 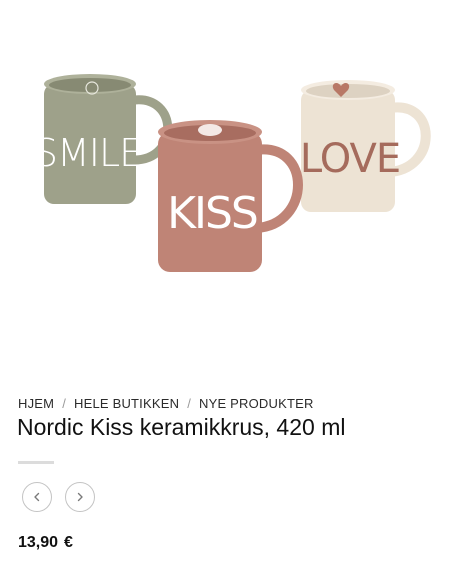 What do you see at coordinates (256, 403) in the screenshot?
I see `breadcrumb-new-products: NYE PRODUKTER` at bounding box center [256, 403].